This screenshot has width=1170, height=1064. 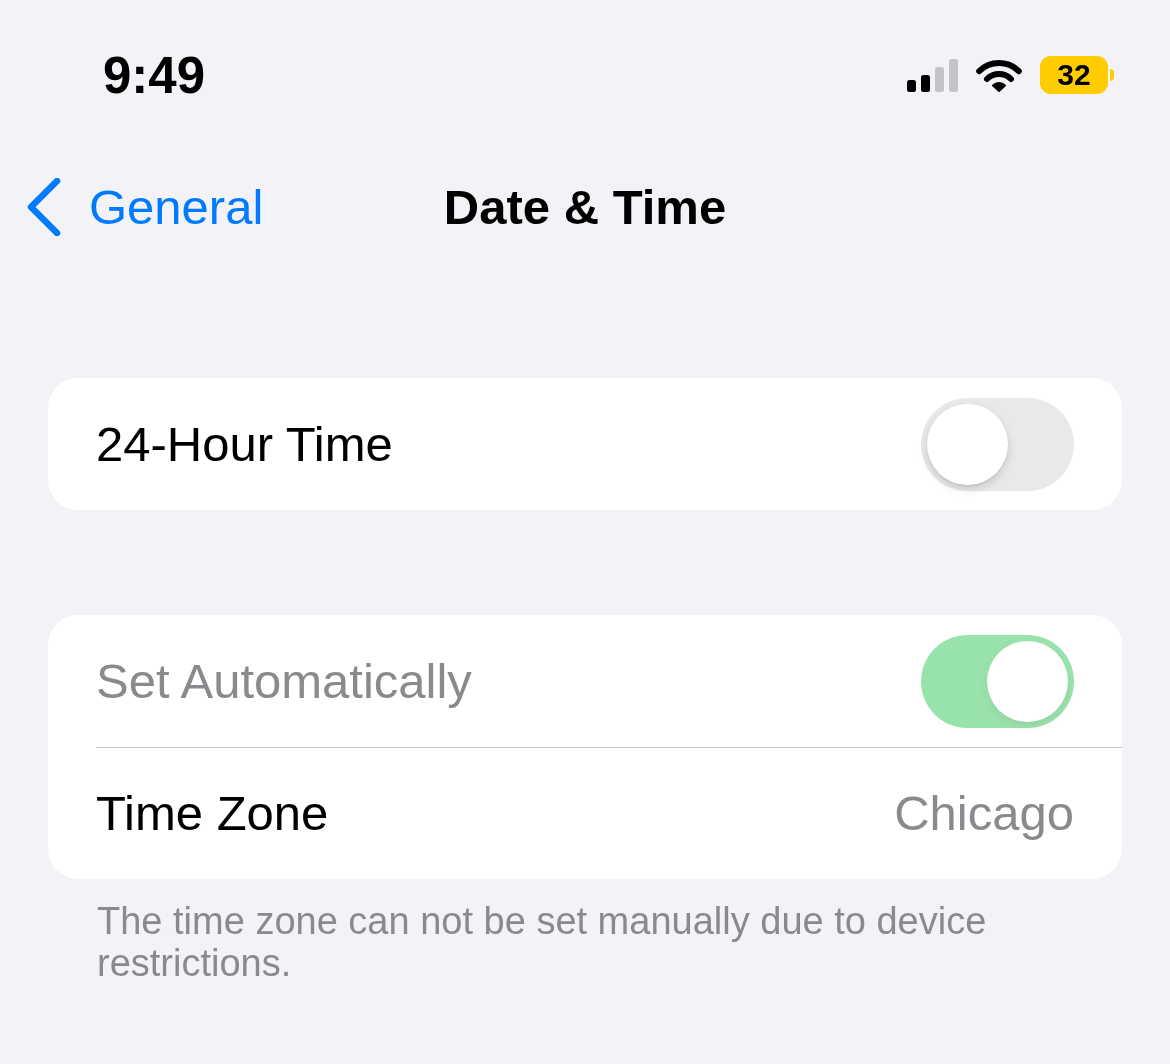 I want to click on setting-label: Time Zone, so click(x=212, y=814).